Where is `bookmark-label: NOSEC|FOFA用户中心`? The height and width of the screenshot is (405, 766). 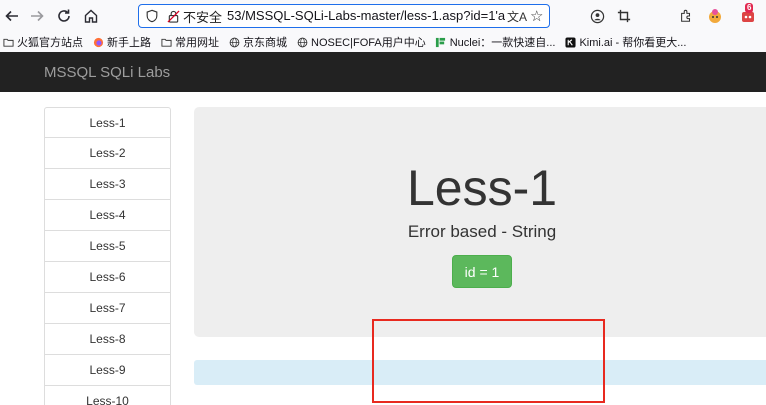
bookmark-label: NOSEC|FOFA用户中心 is located at coordinates (368, 43).